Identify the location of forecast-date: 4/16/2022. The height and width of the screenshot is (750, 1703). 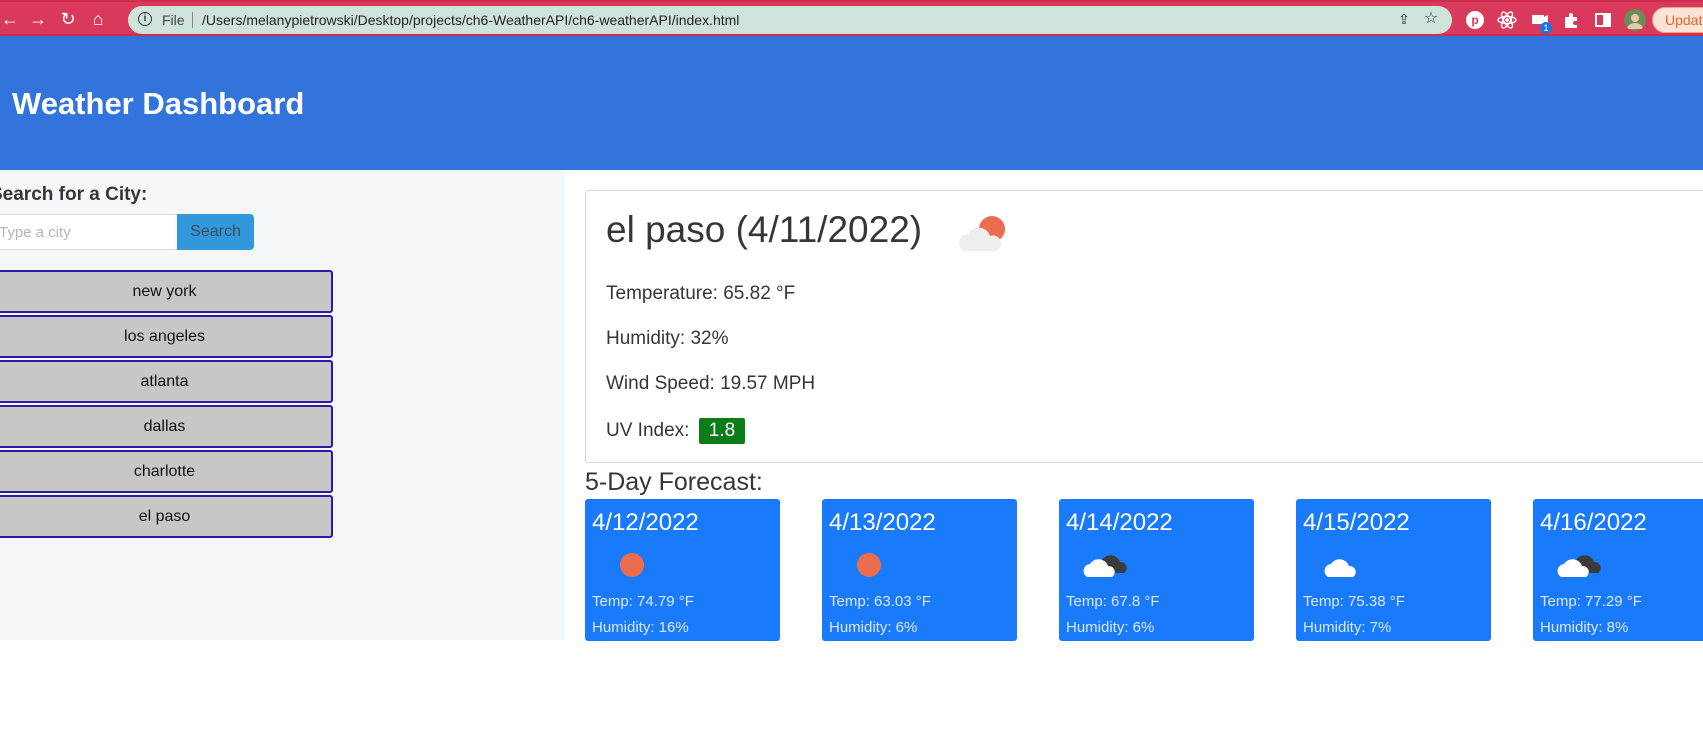
(1593, 522).